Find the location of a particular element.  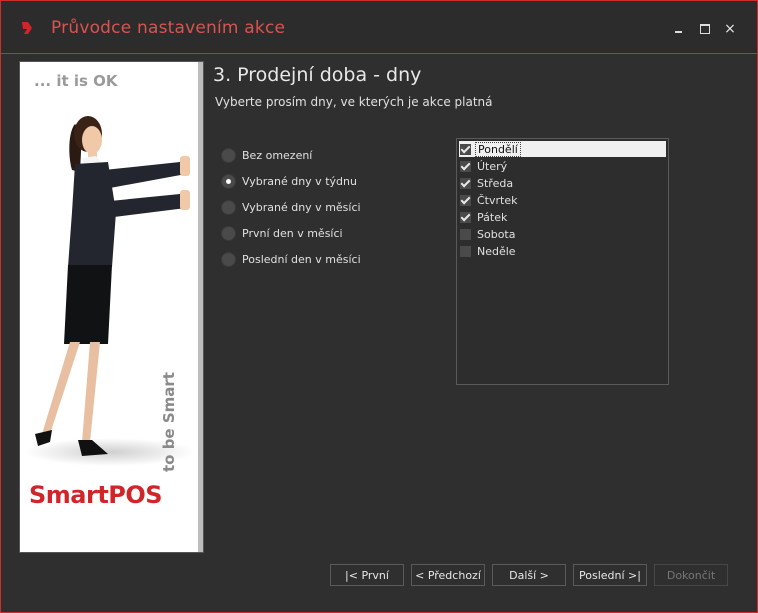

day-item-streda: Středa is located at coordinates (562, 183).